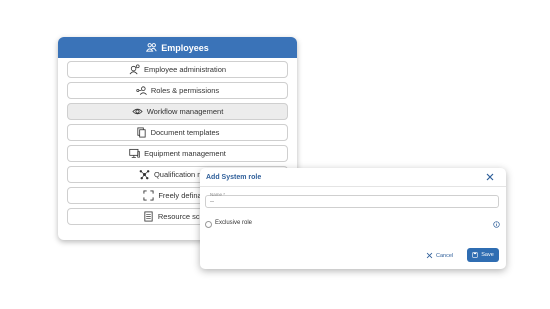 Image resolution: width=550 pixels, height=309 pixels. Describe the element at coordinates (185, 90) in the screenshot. I see `menu-item-label: Roles & permissions` at that location.